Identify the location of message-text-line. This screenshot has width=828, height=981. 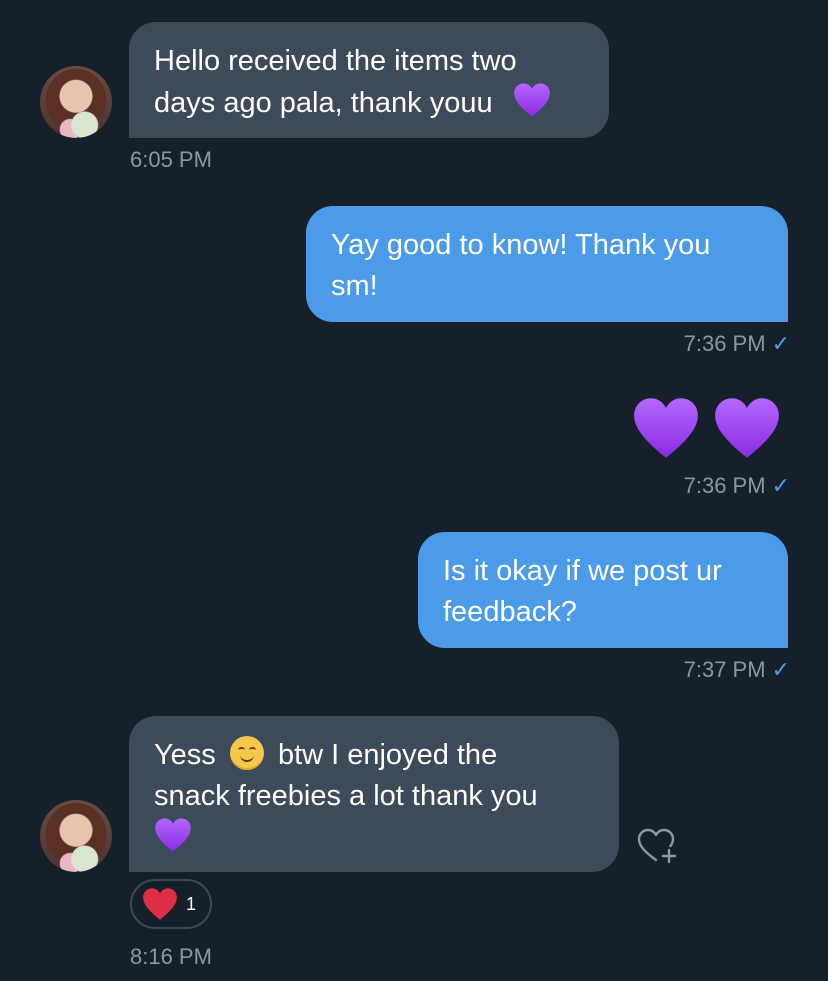
(373, 838).